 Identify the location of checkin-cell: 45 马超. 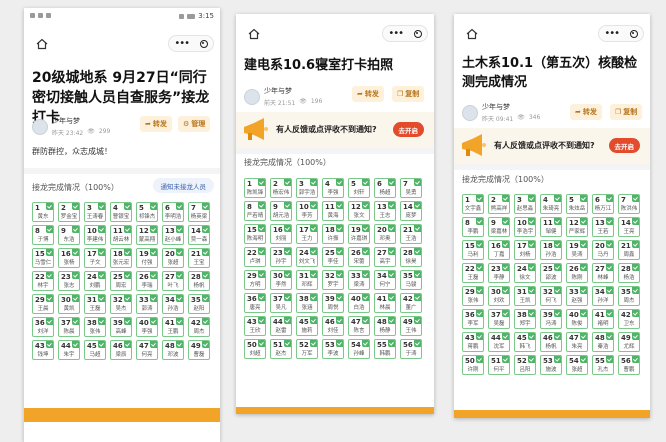
(95, 350).